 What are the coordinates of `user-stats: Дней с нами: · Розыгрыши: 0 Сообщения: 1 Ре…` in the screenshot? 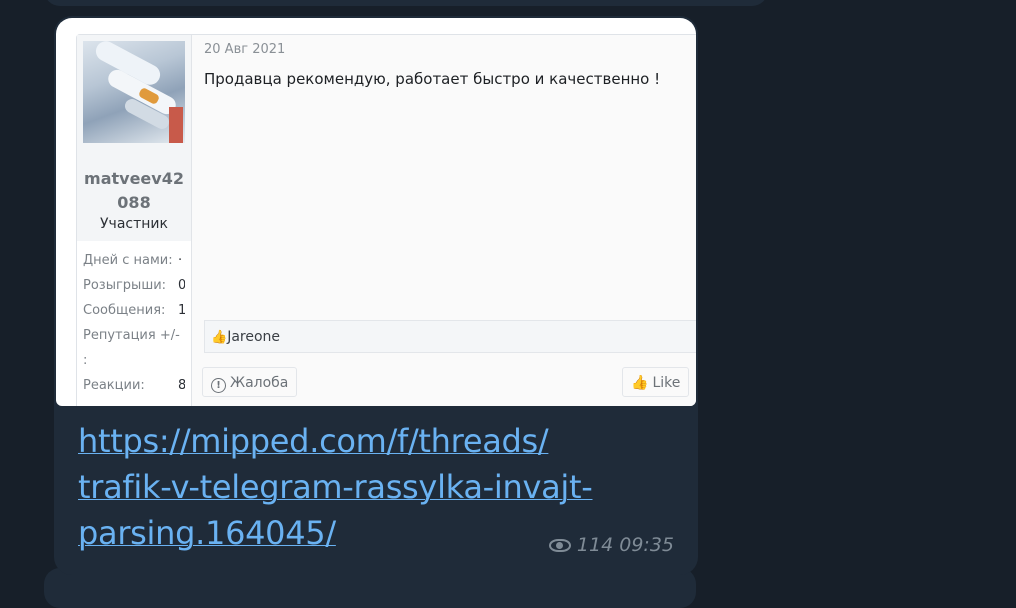 It's located at (134, 323).